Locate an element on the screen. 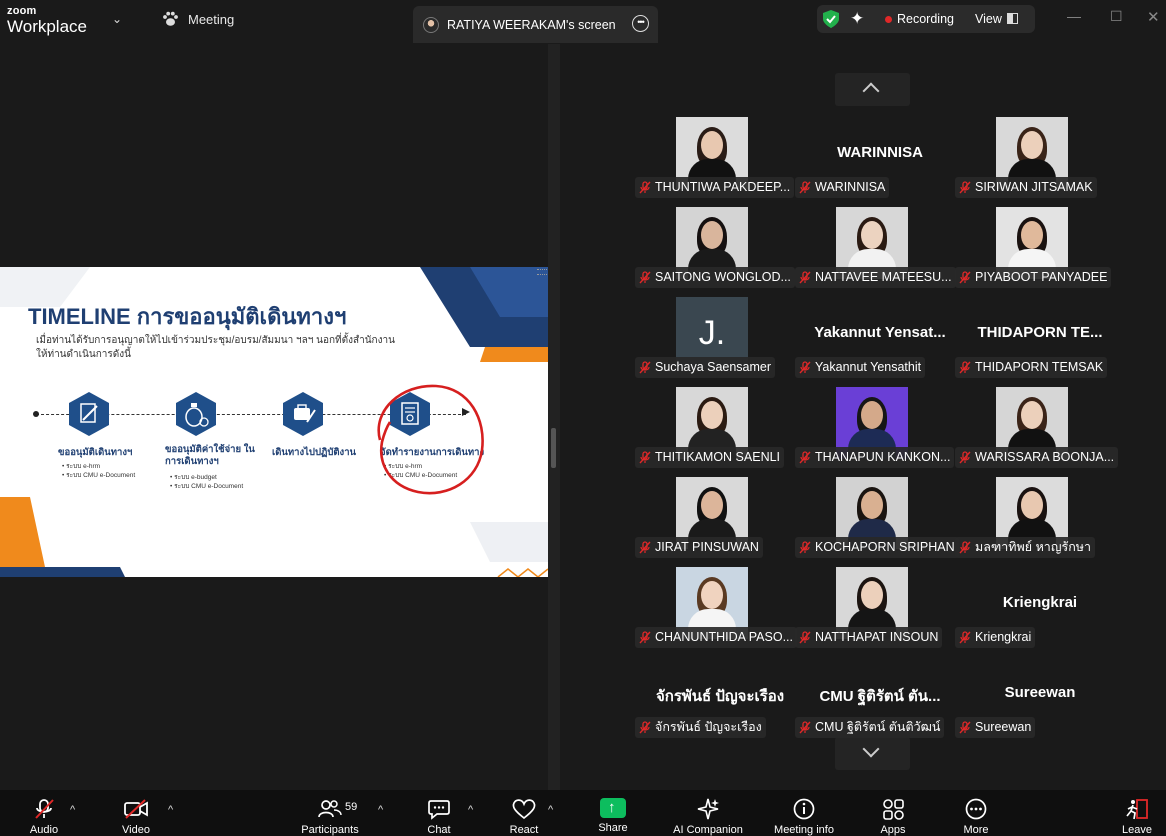 The height and width of the screenshot is (836, 1166). zoom-logo: zoom Workplace is located at coordinates (47, 21).